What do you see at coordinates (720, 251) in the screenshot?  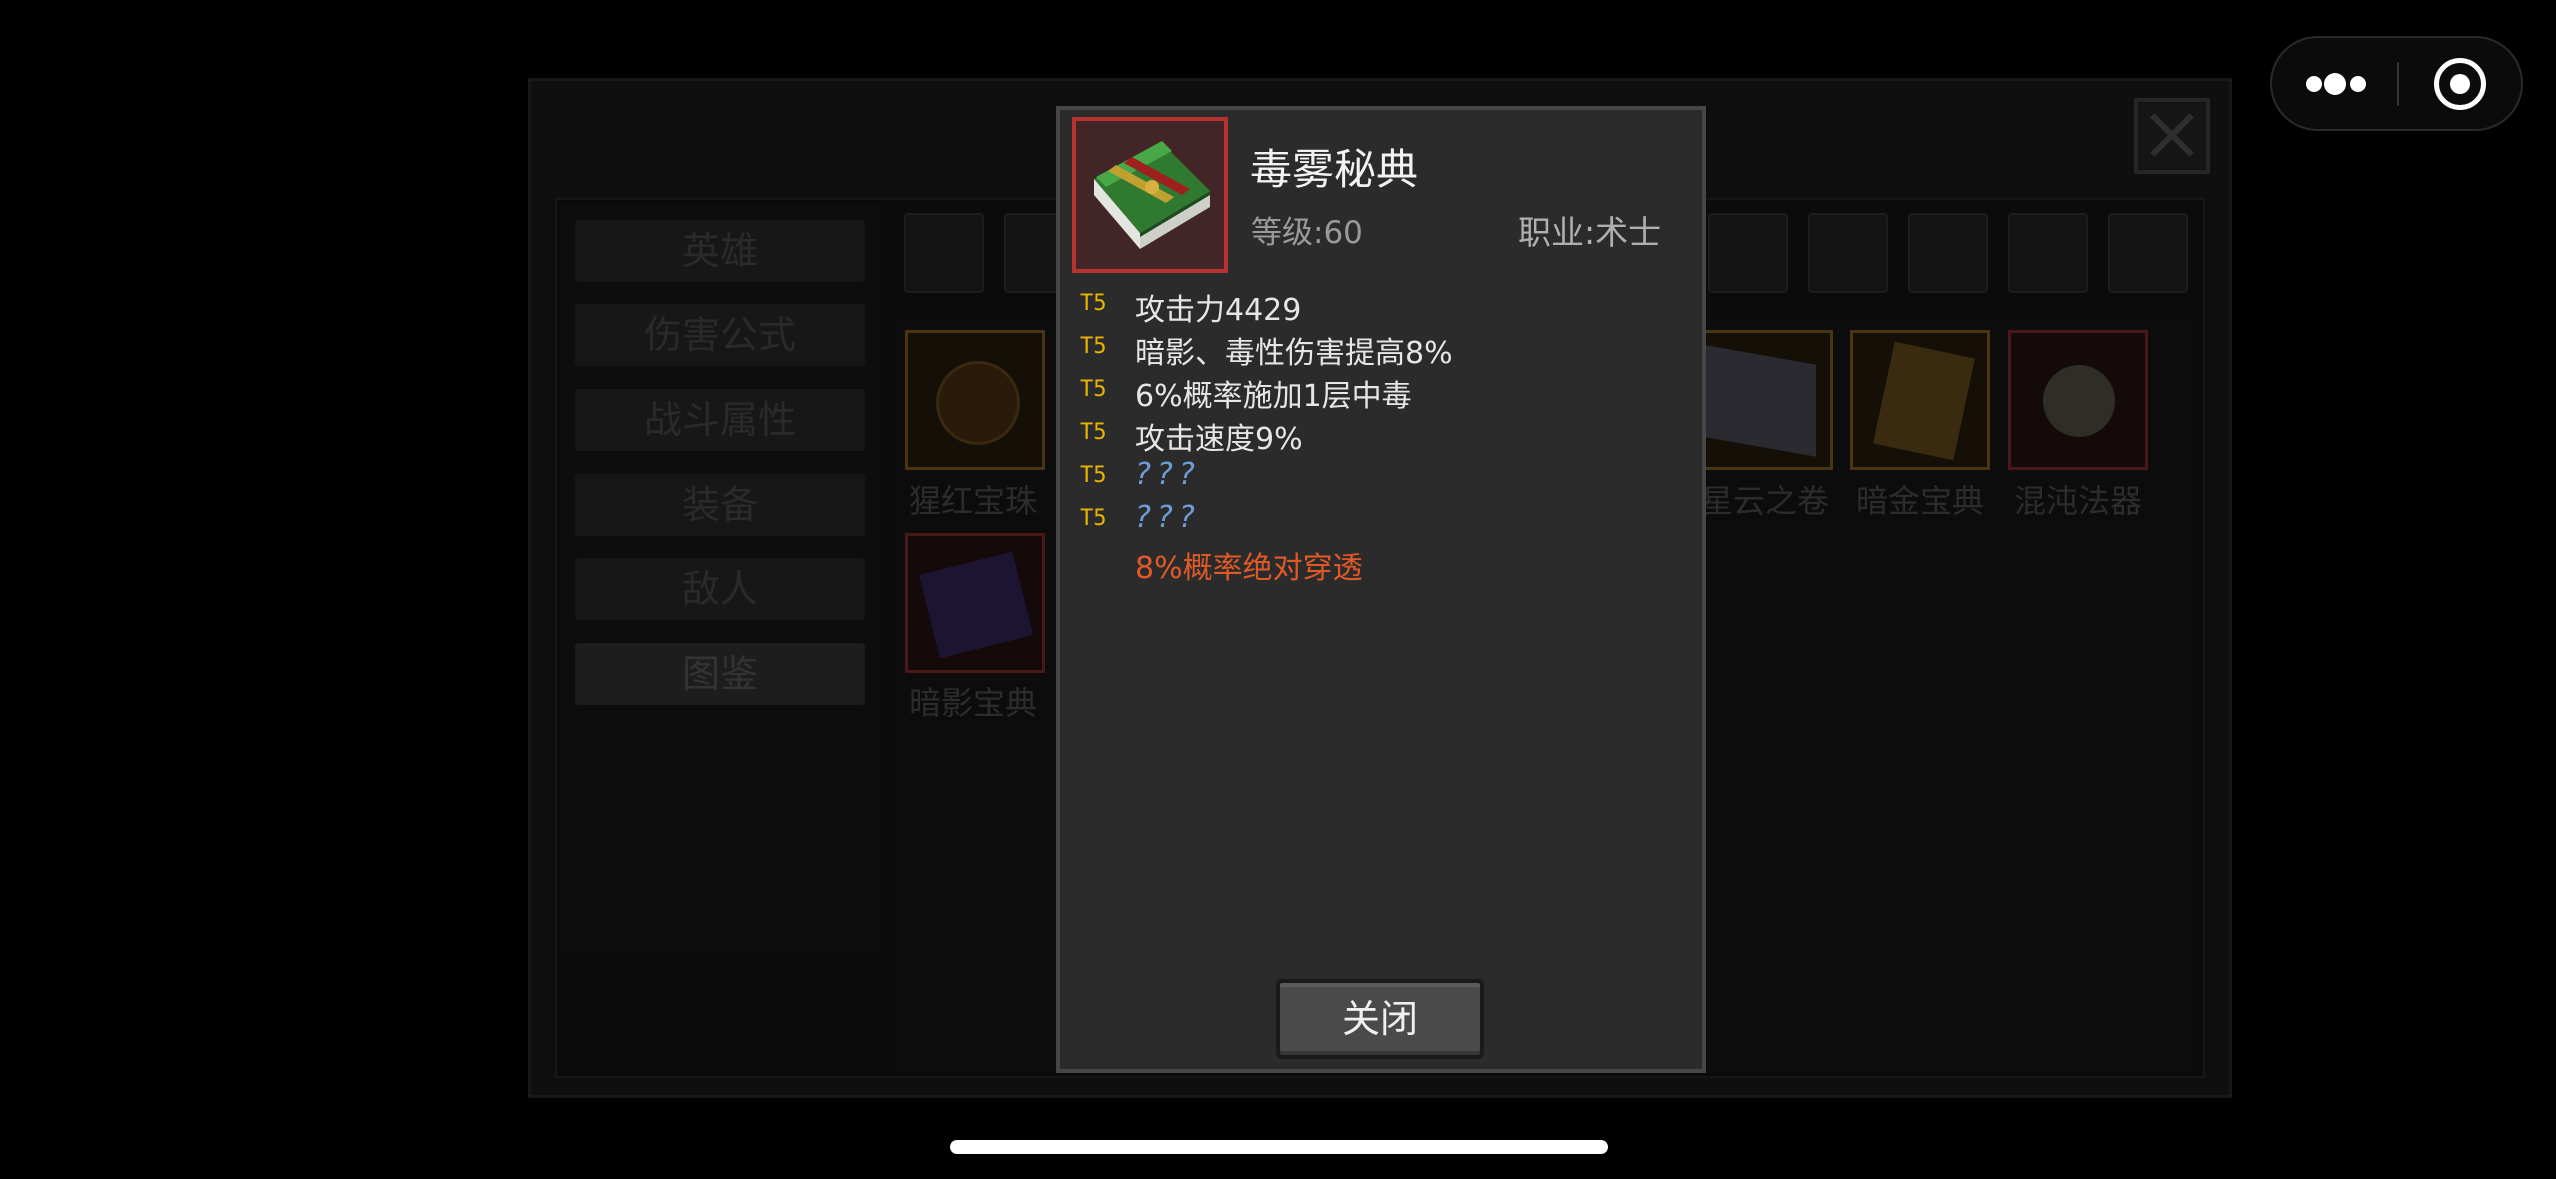 I see `menu-item-hero: 英雄` at bounding box center [720, 251].